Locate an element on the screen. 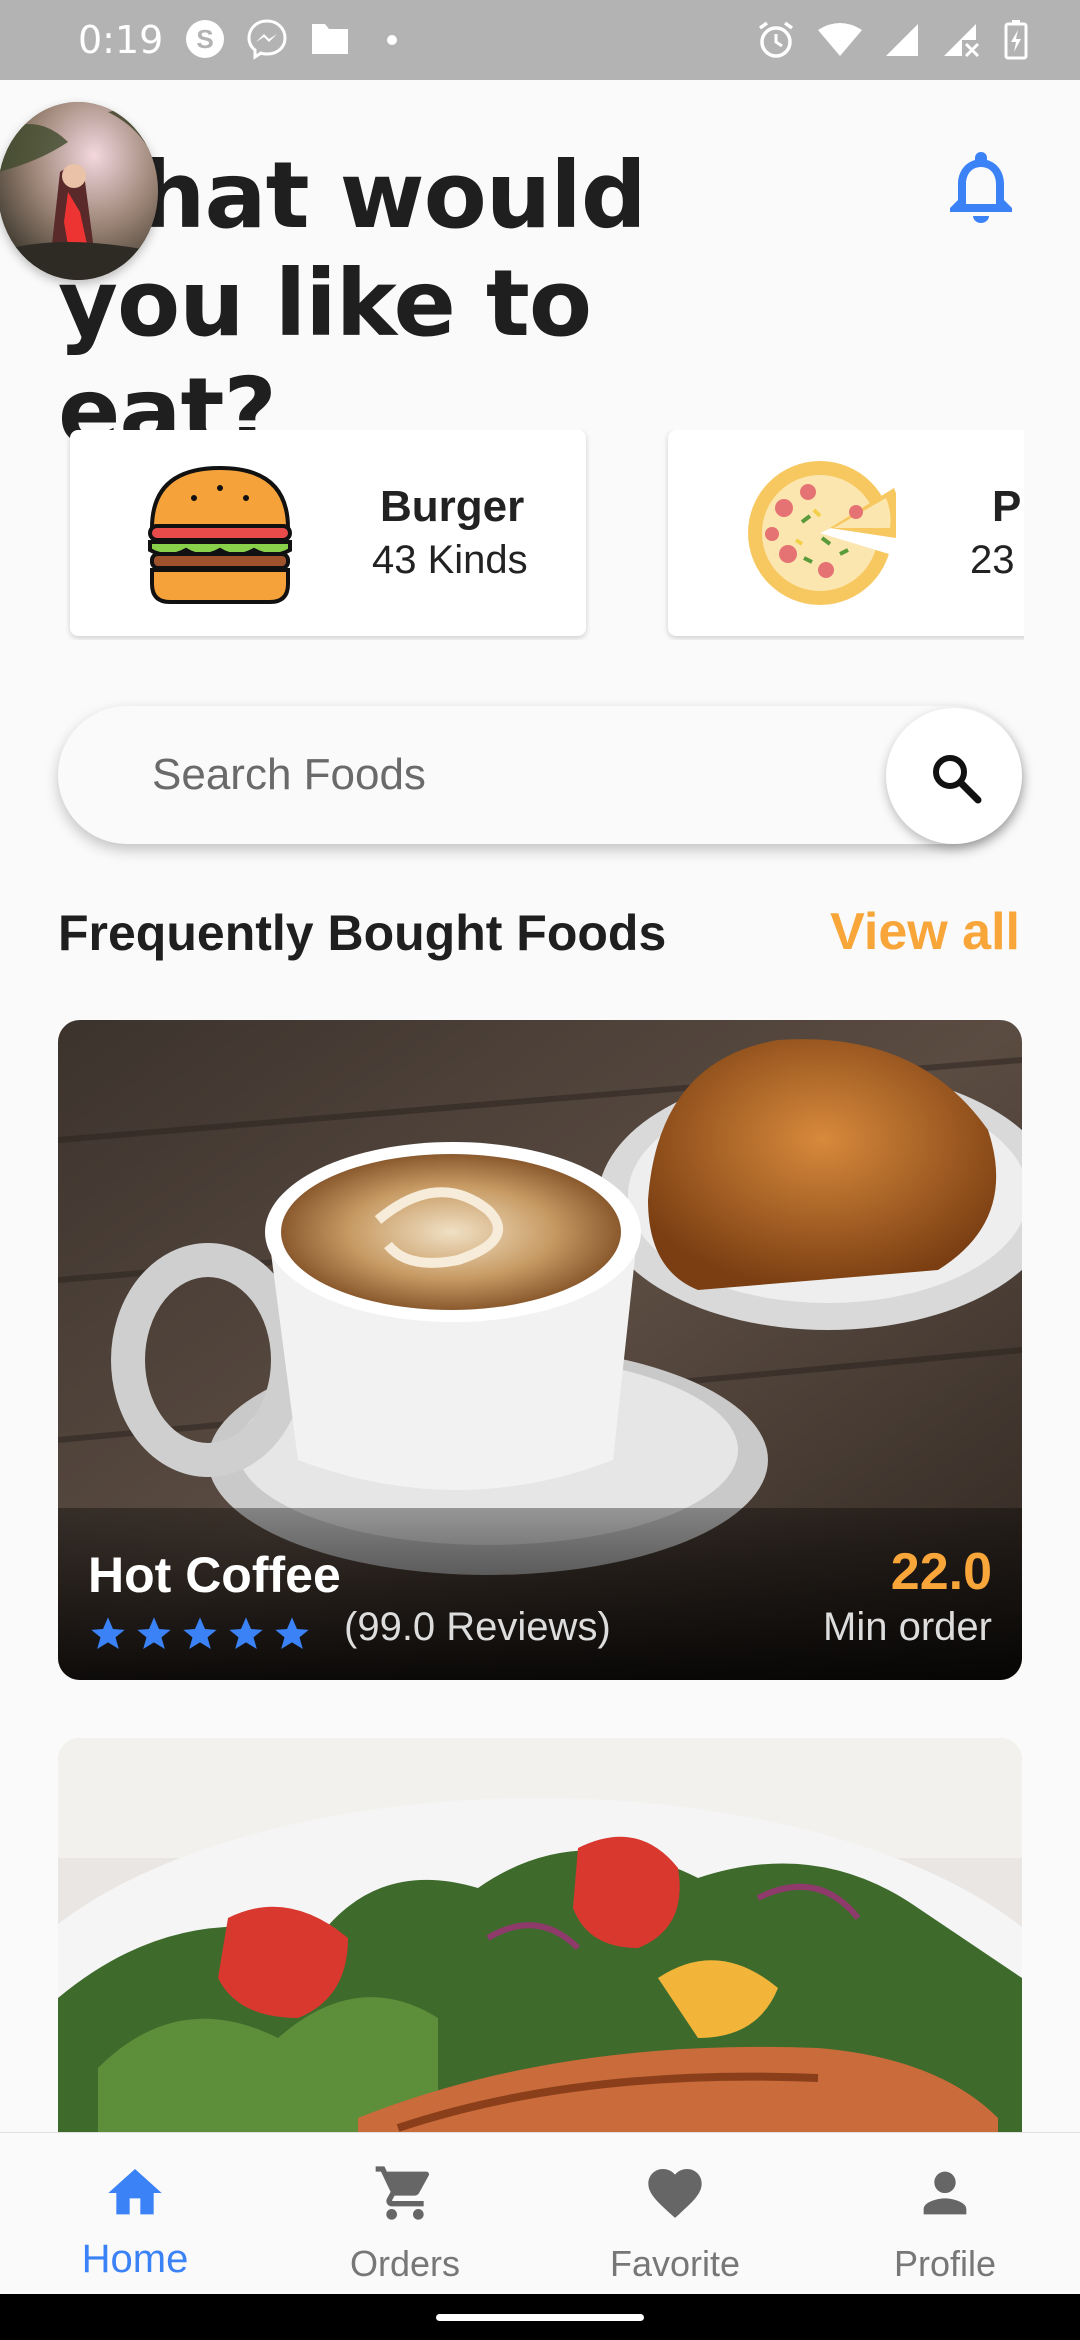  section-title: Frequently Bought Foods is located at coordinates (362, 933).